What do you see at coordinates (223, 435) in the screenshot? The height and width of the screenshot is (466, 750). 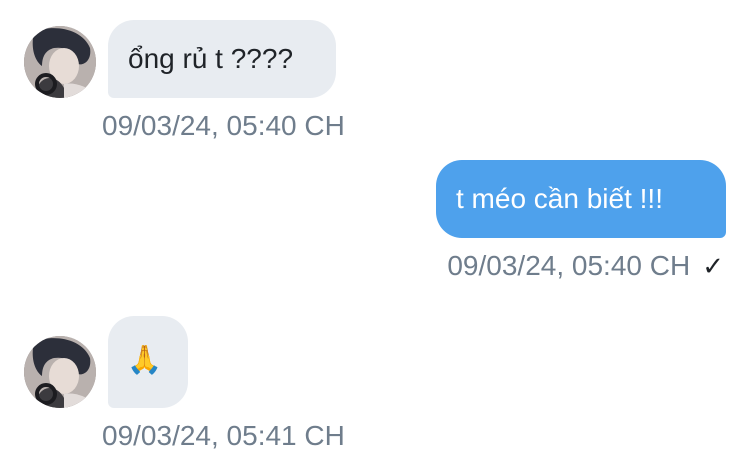 I see `message-timestamp: 09/03/24, 05:41 CH` at bounding box center [223, 435].